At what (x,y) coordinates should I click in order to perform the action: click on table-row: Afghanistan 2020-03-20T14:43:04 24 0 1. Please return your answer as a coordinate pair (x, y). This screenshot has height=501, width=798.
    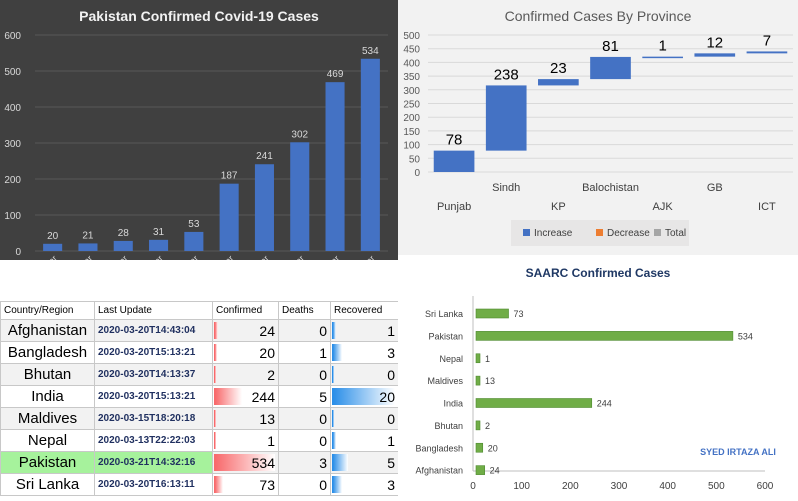
    Looking at the image, I should click on (199, 330).